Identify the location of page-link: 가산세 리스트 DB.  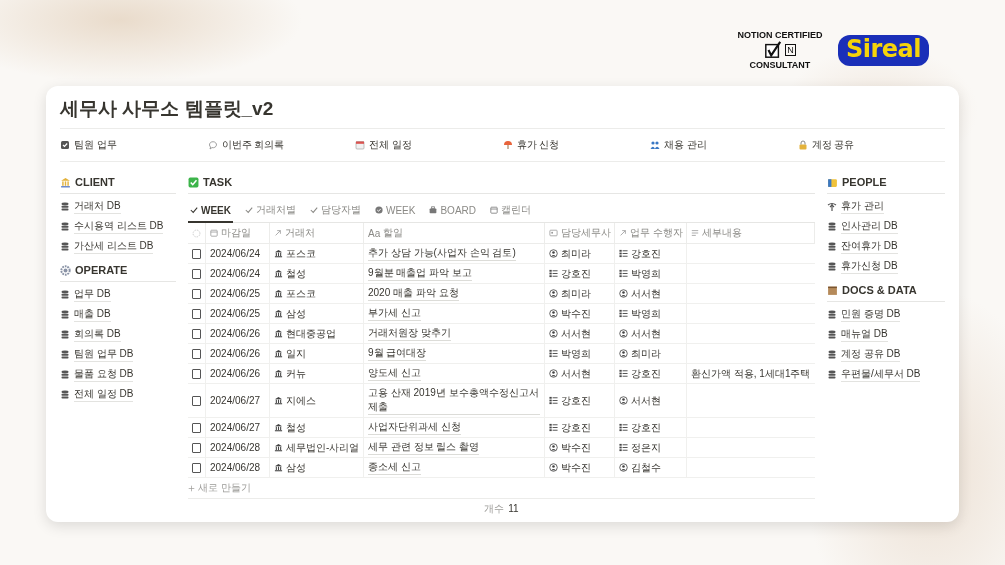
(118, 246).